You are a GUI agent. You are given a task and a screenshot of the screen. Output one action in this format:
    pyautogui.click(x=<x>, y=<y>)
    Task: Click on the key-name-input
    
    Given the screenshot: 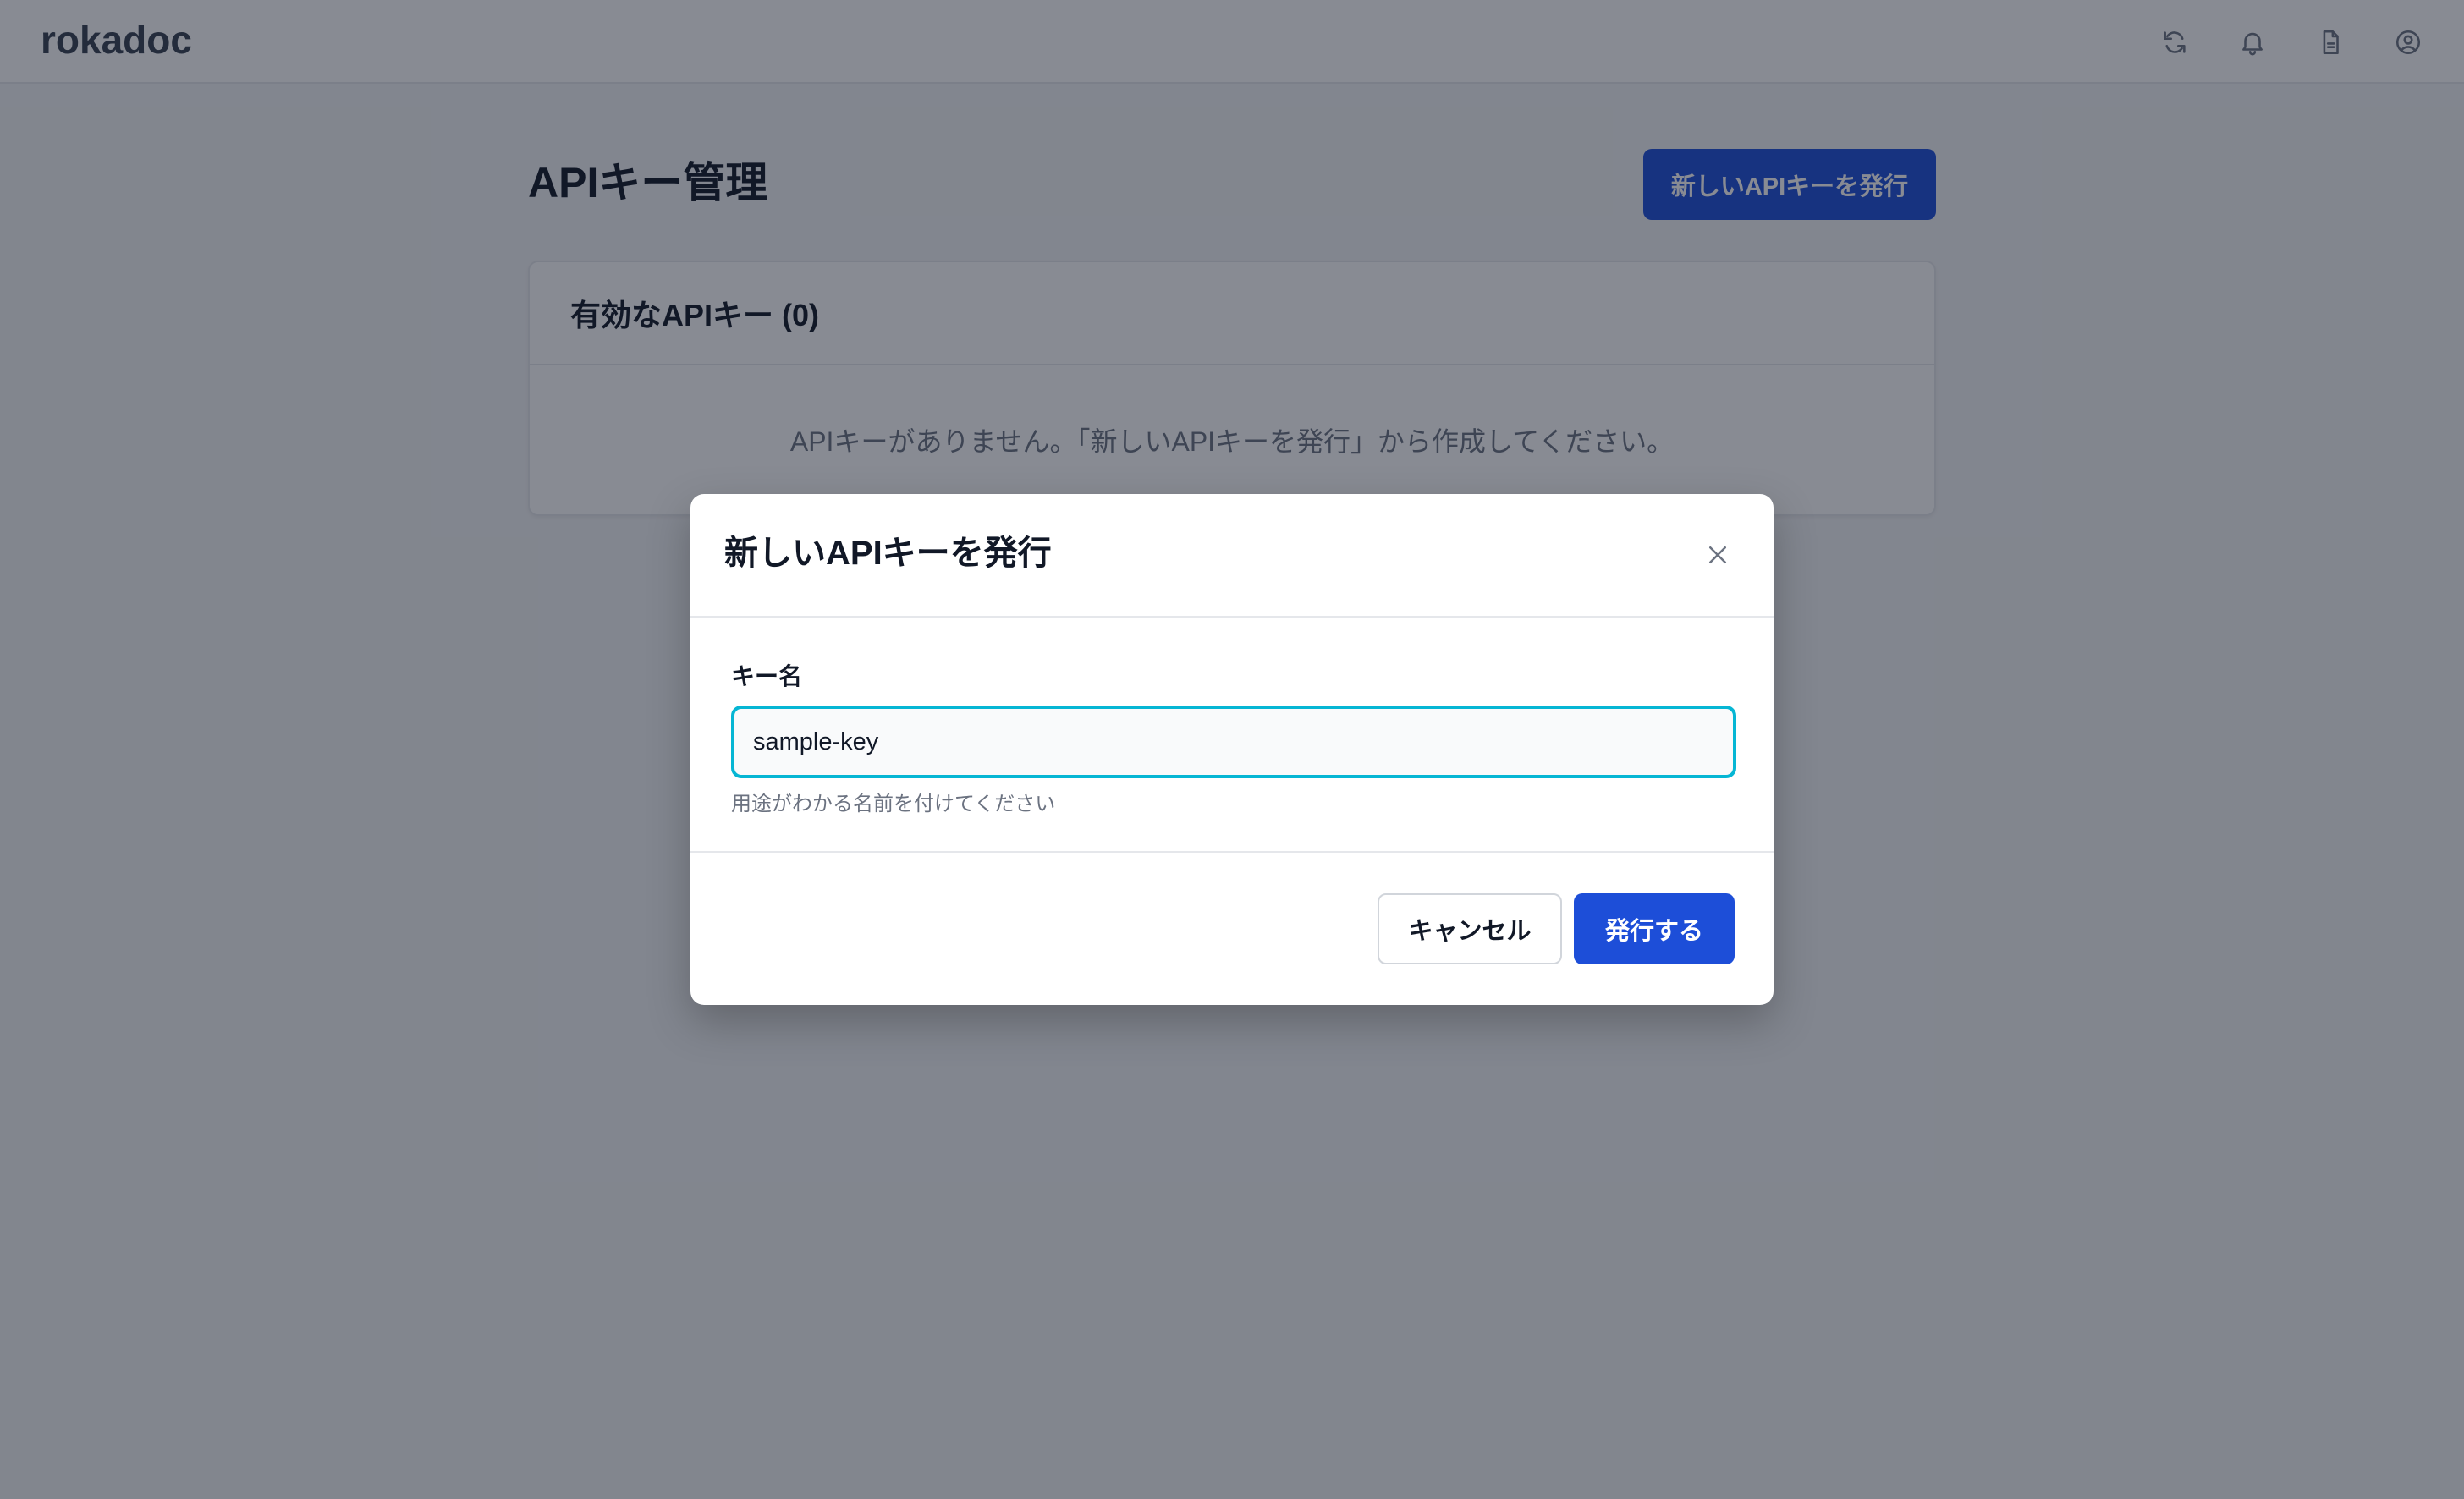 What is the action you would take?
    pyautogui.click(x=1233, y=742)
    